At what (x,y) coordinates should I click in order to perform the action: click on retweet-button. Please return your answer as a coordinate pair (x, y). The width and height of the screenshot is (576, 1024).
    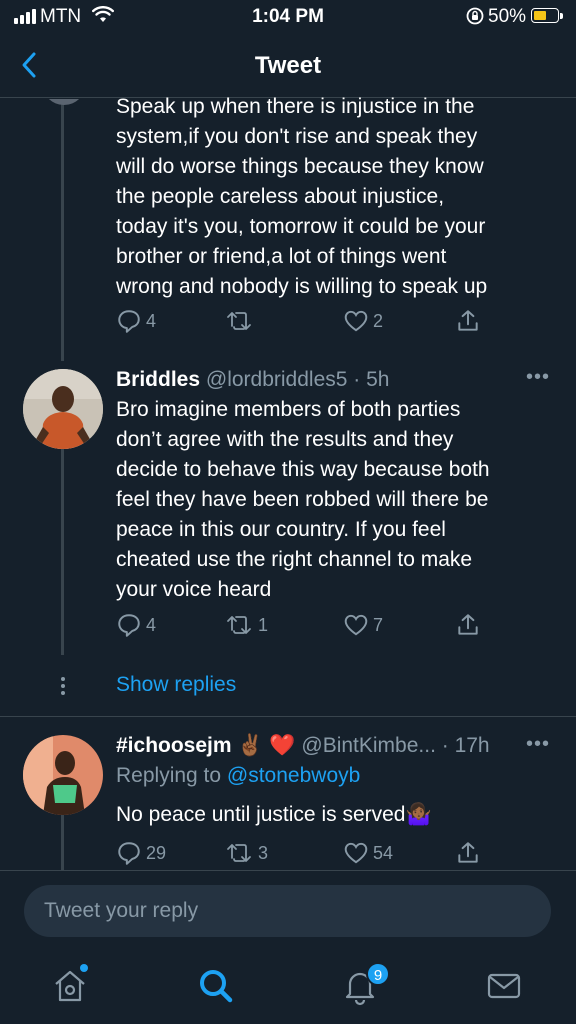
    Looking at the image, I should click on (242, 321).